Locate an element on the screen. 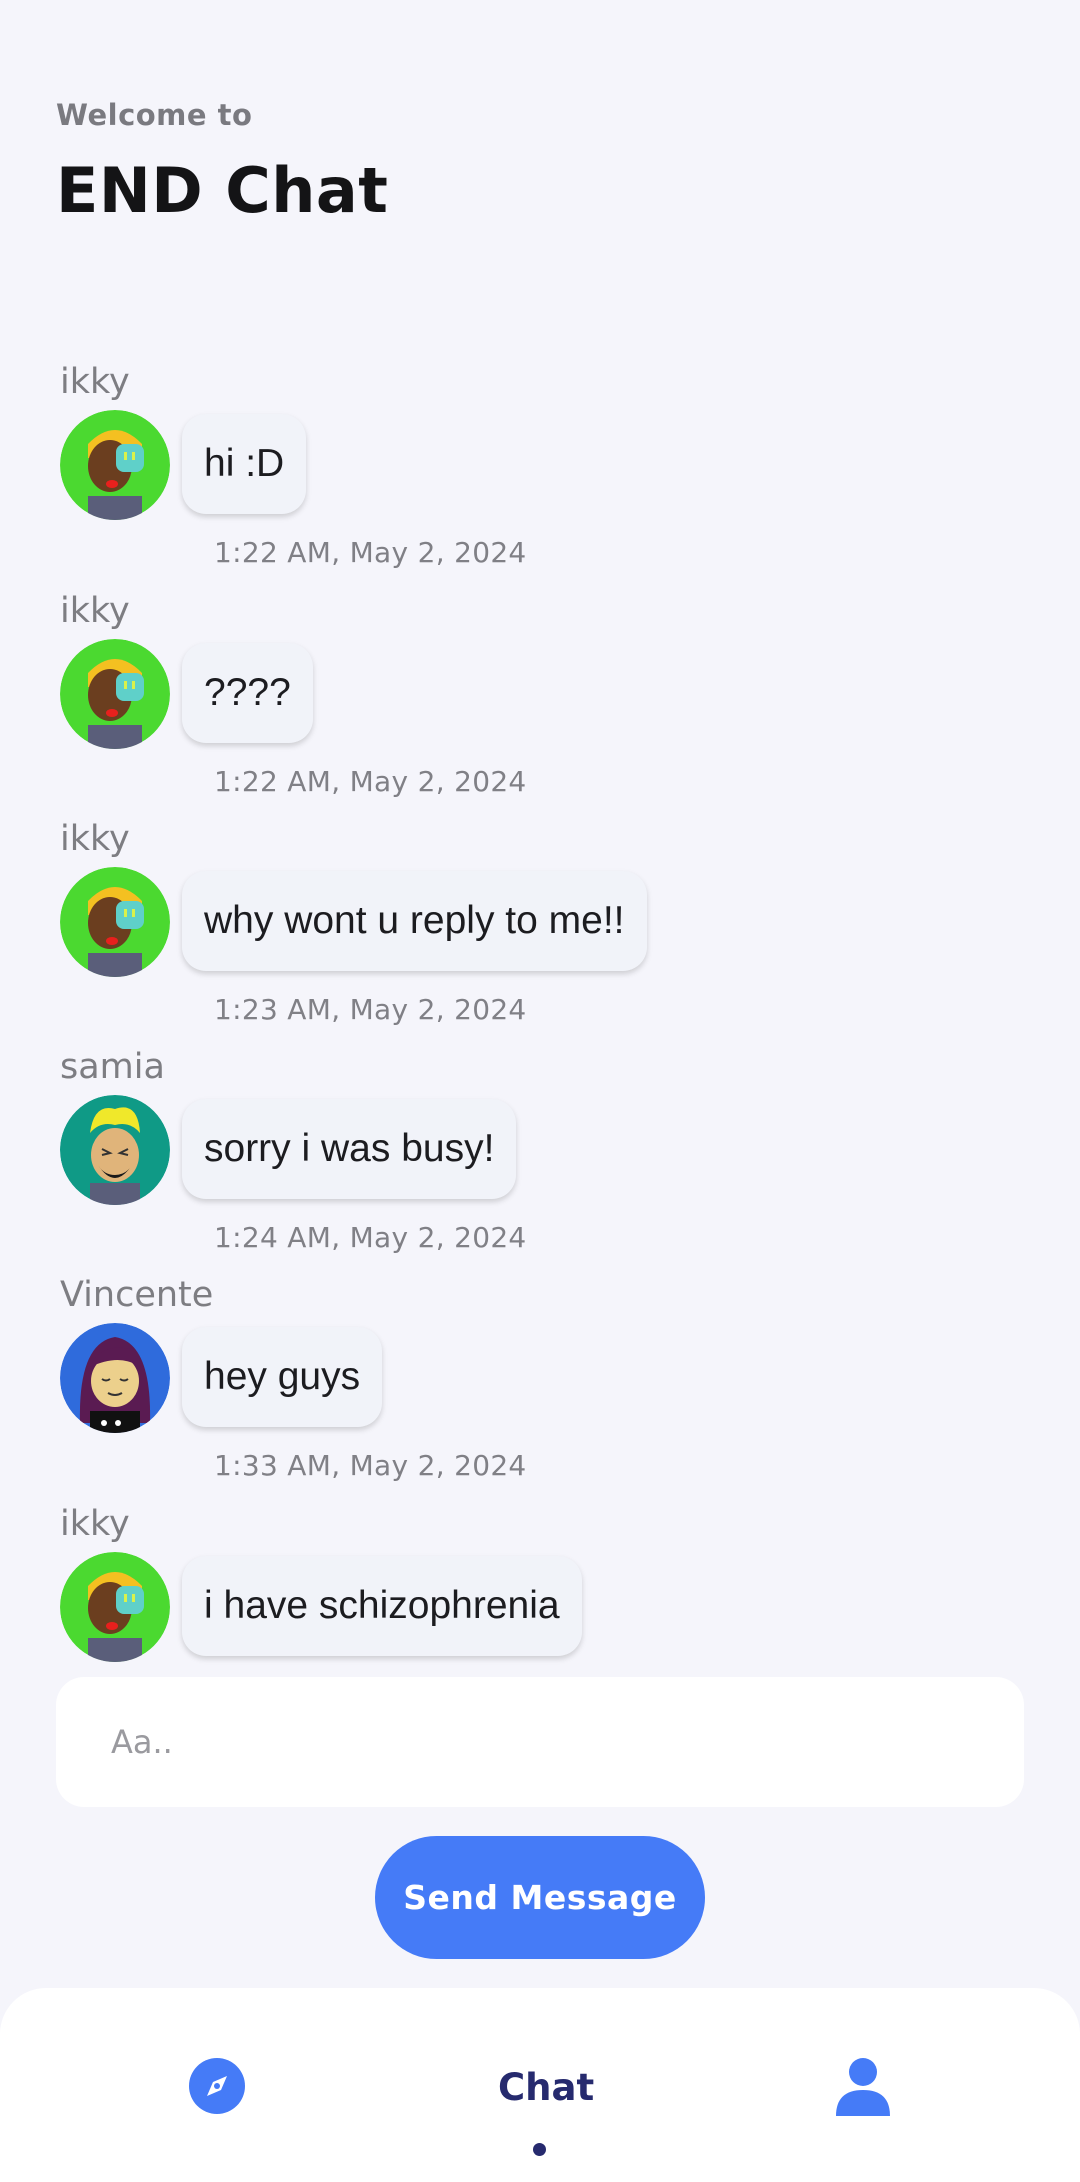 Image resolution: width=1080 pixels, height=2182 pixels. chat-message: ikky ???? 1:22 AM, May 2, 2024 is located at coordinates (540, 705).